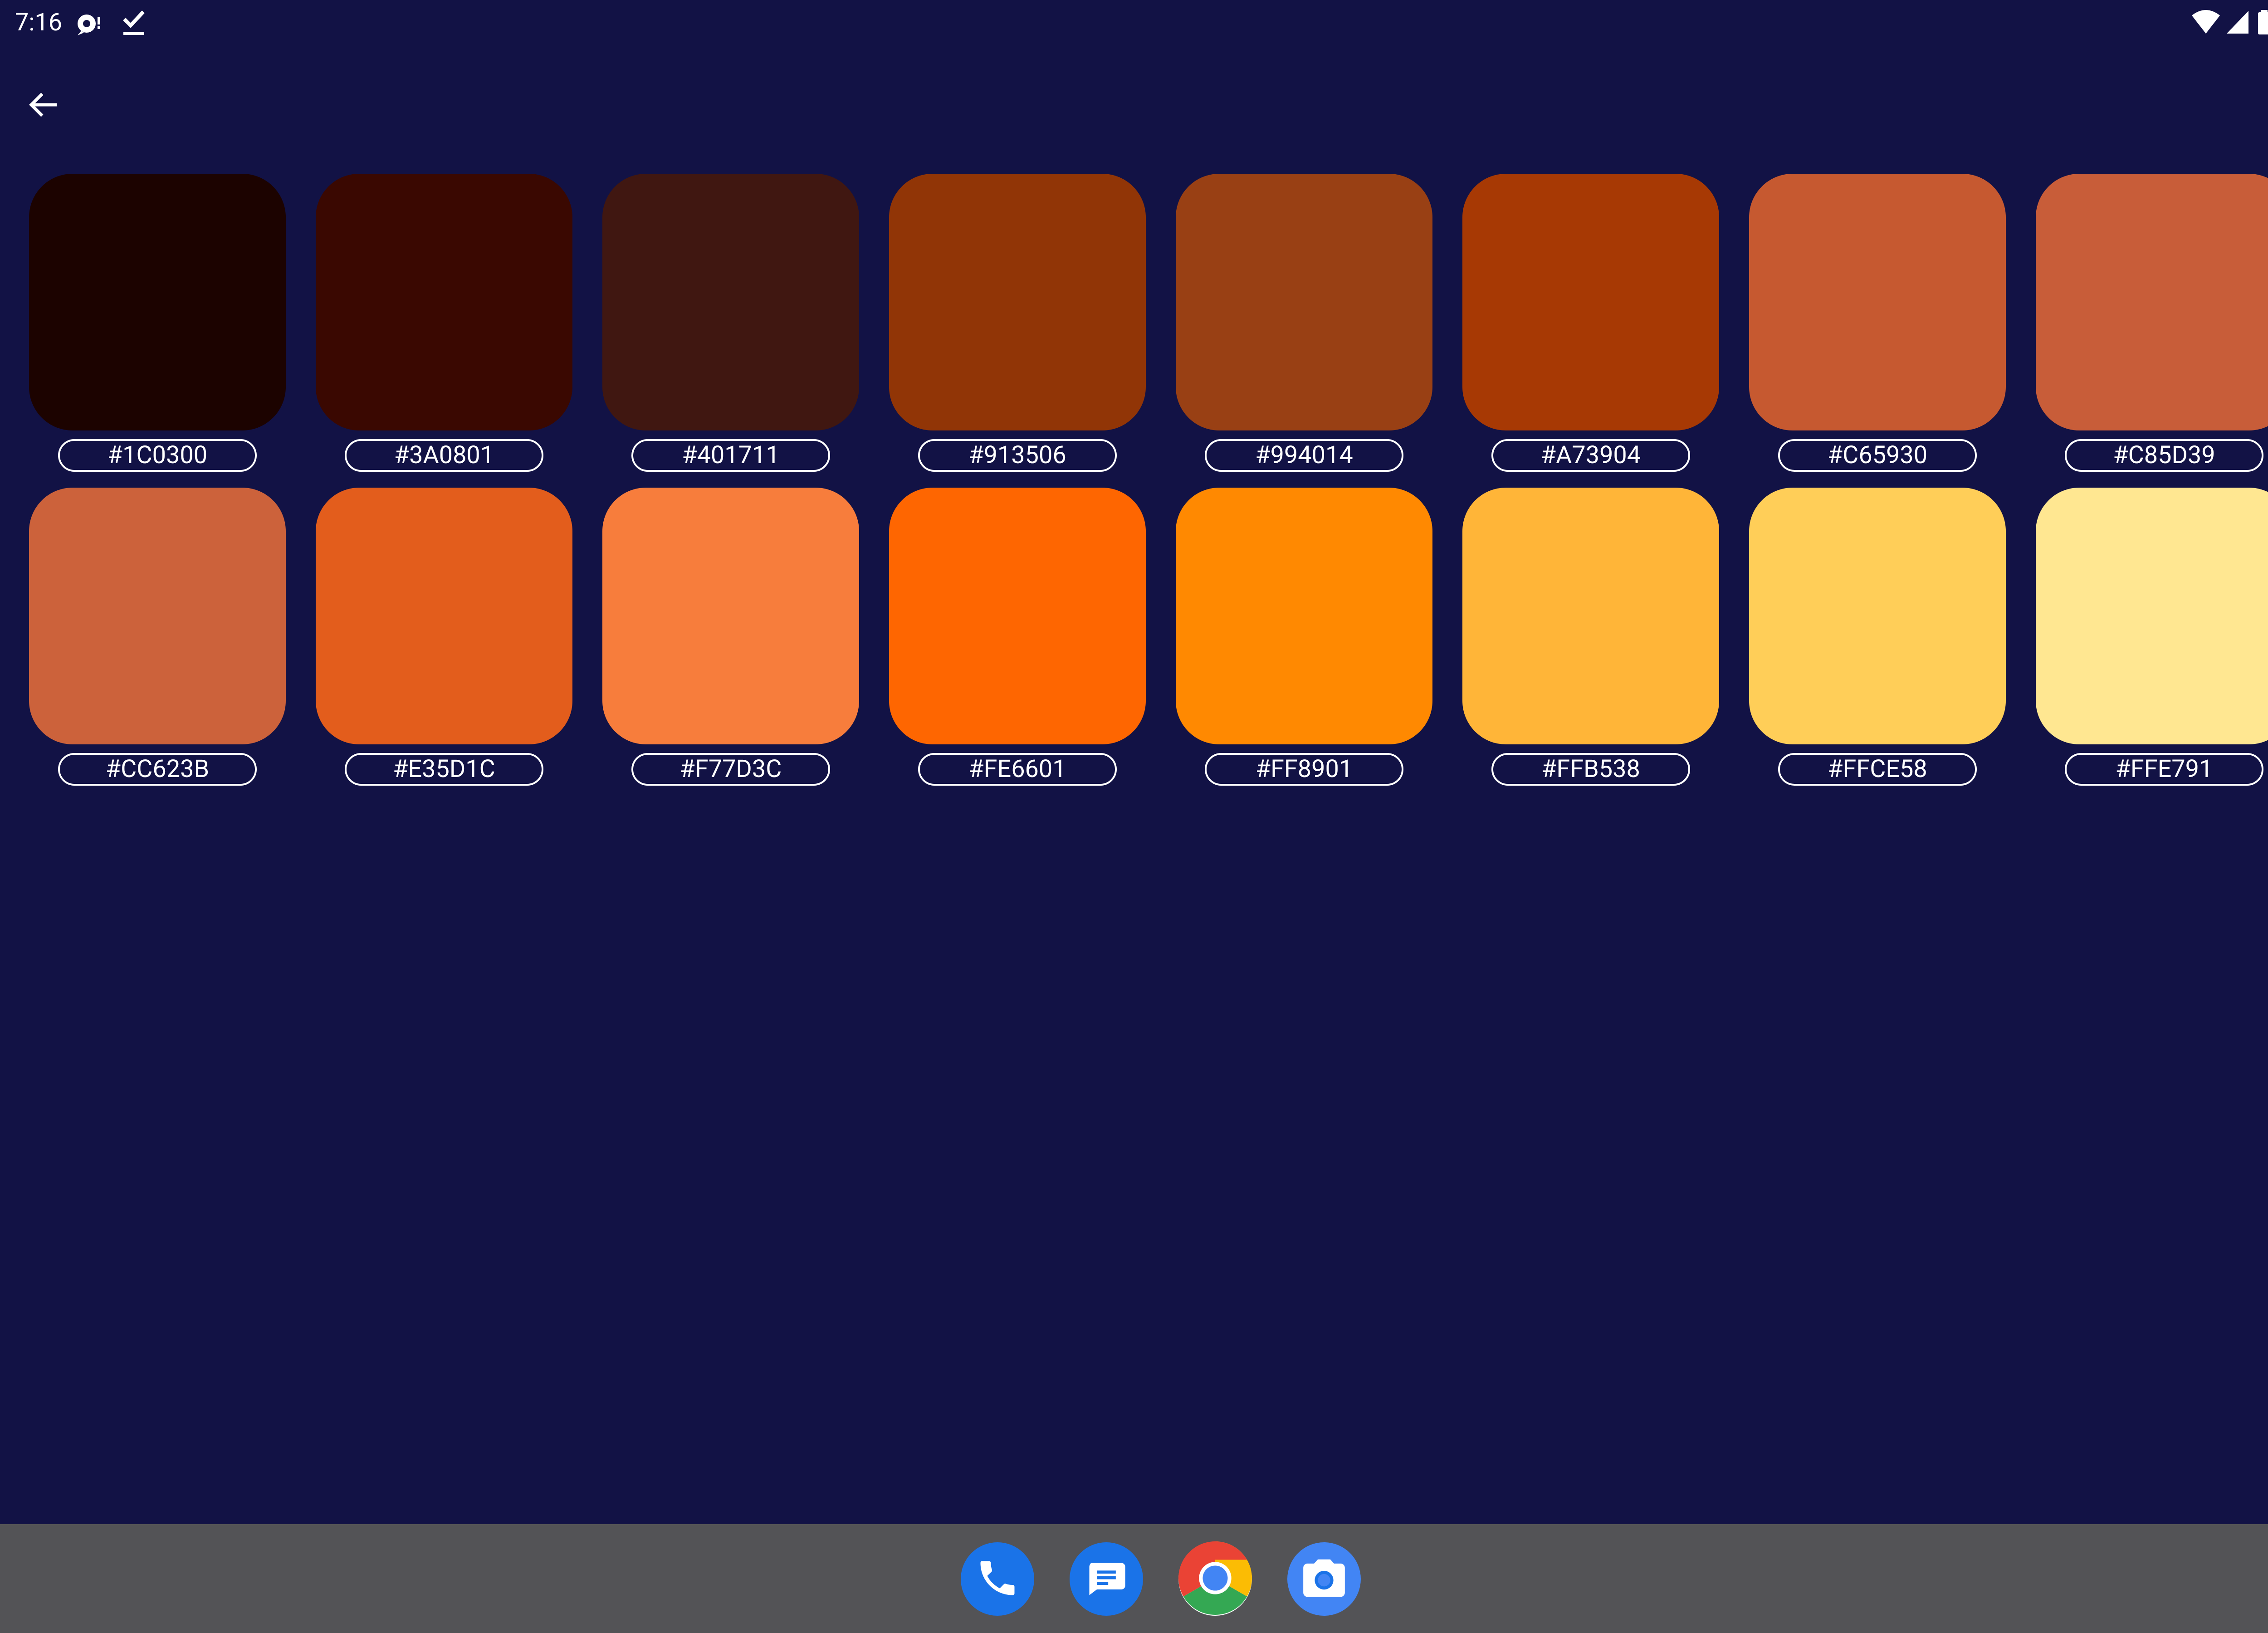 The image size is (2268, 1633). I want to click on phone-icon, so click(998, 1579).